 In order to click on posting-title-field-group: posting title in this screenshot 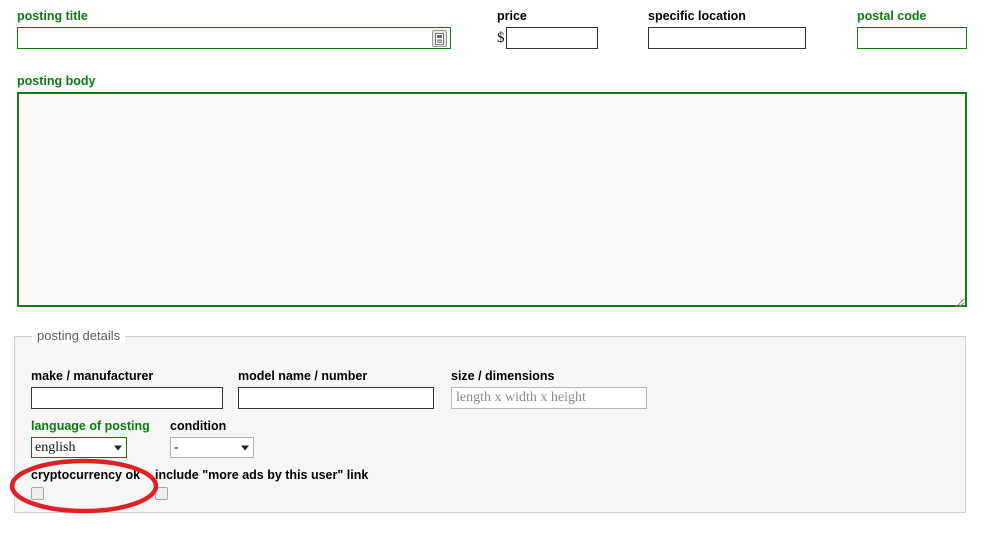, I will do `click(234, 29)`.